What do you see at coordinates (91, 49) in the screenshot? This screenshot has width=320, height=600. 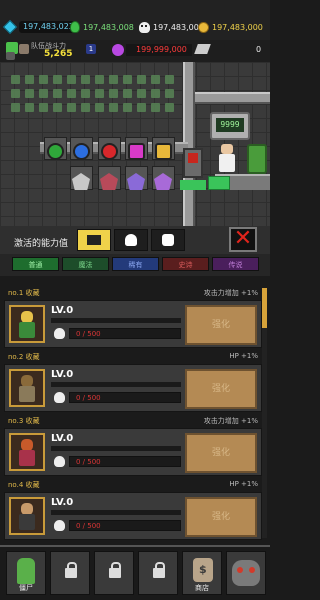 I see `level-badge: 1` at bounding box center [91, 49].